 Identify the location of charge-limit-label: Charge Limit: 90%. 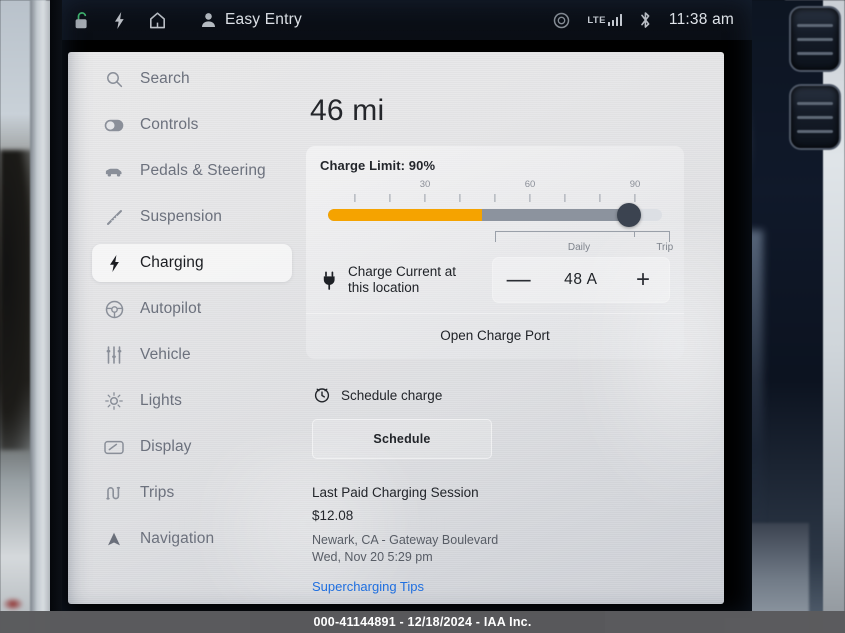
(378, 165).